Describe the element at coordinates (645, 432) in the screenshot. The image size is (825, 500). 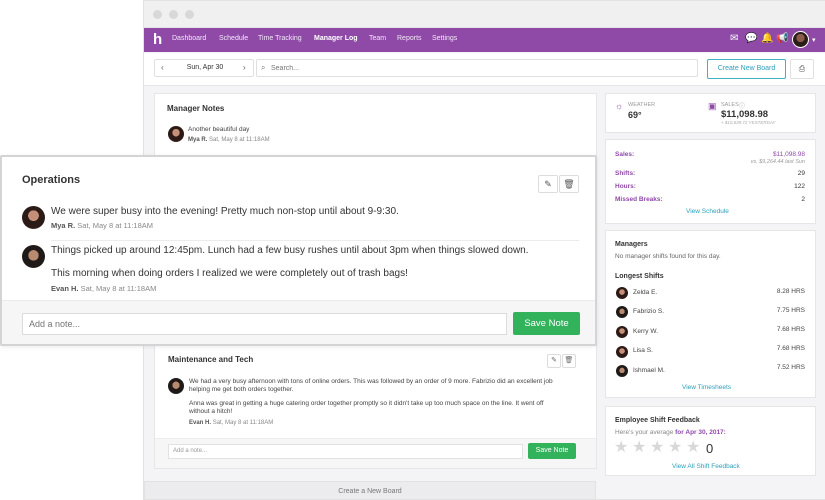
I see `feedback-sub-prefix: Here's your average` at that location.